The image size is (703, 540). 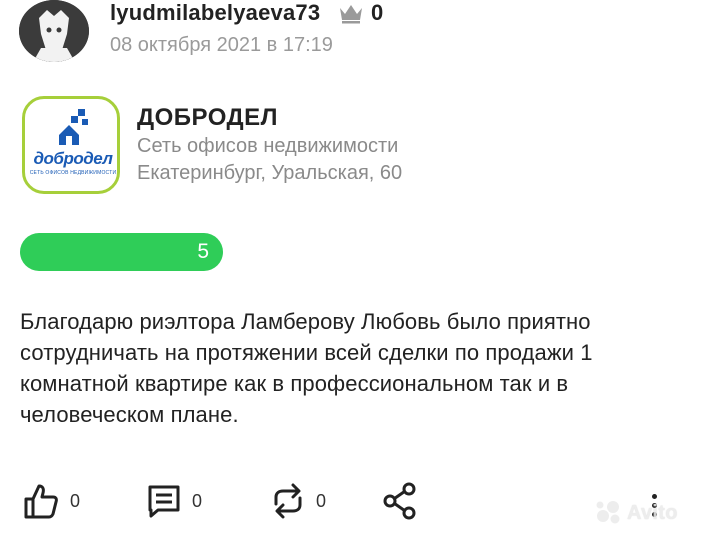 I want to click on share-button, so click(x=400, y=501).